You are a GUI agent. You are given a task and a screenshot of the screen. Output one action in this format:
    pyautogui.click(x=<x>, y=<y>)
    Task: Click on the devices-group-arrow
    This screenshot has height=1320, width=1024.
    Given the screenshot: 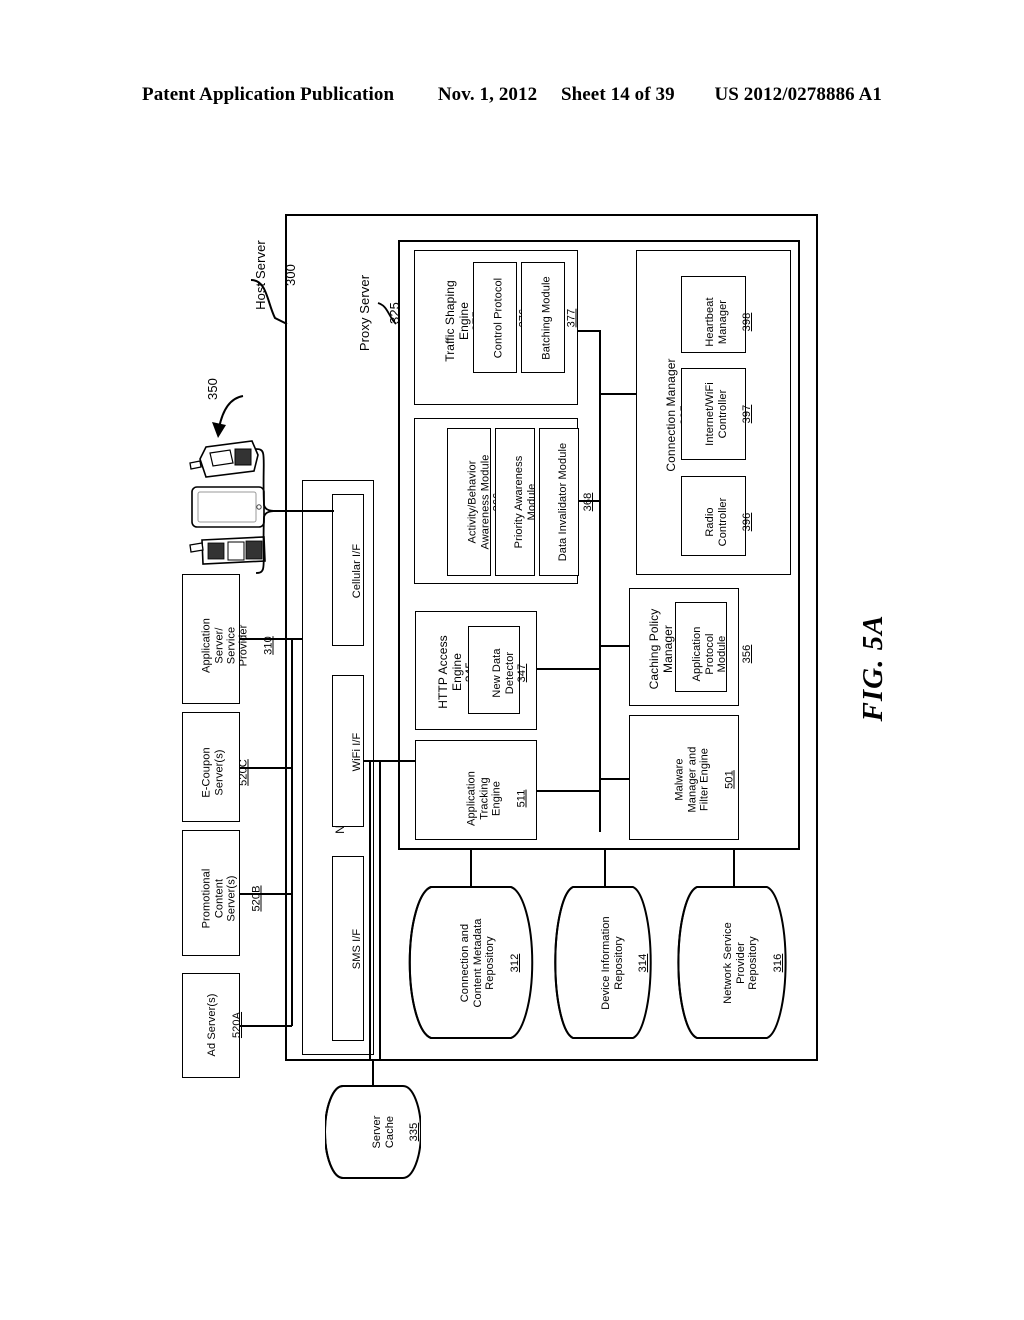 What is the action you would take?
    pyautogui.click(x=227, y=419)
    